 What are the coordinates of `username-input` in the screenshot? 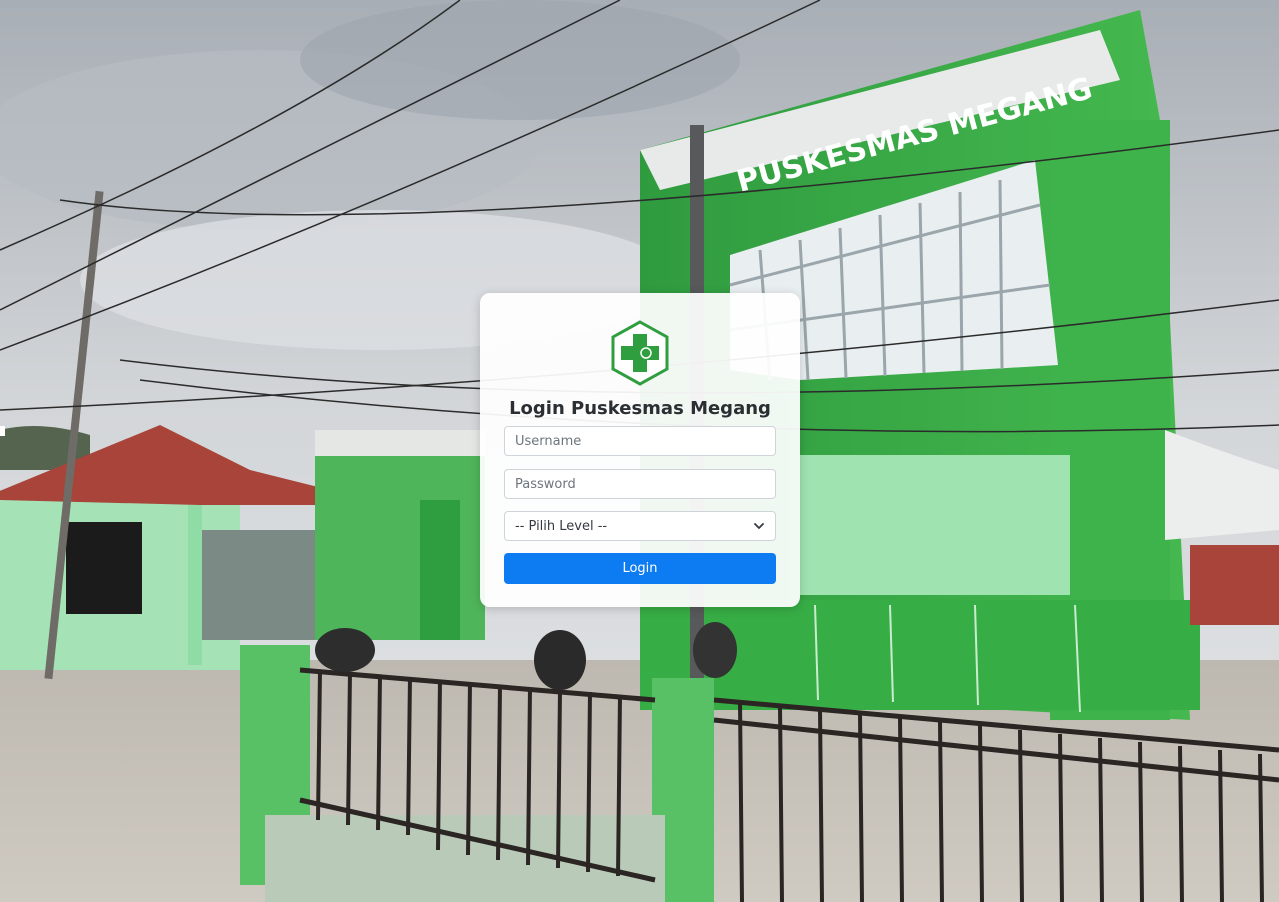 It's located at (640, 441).